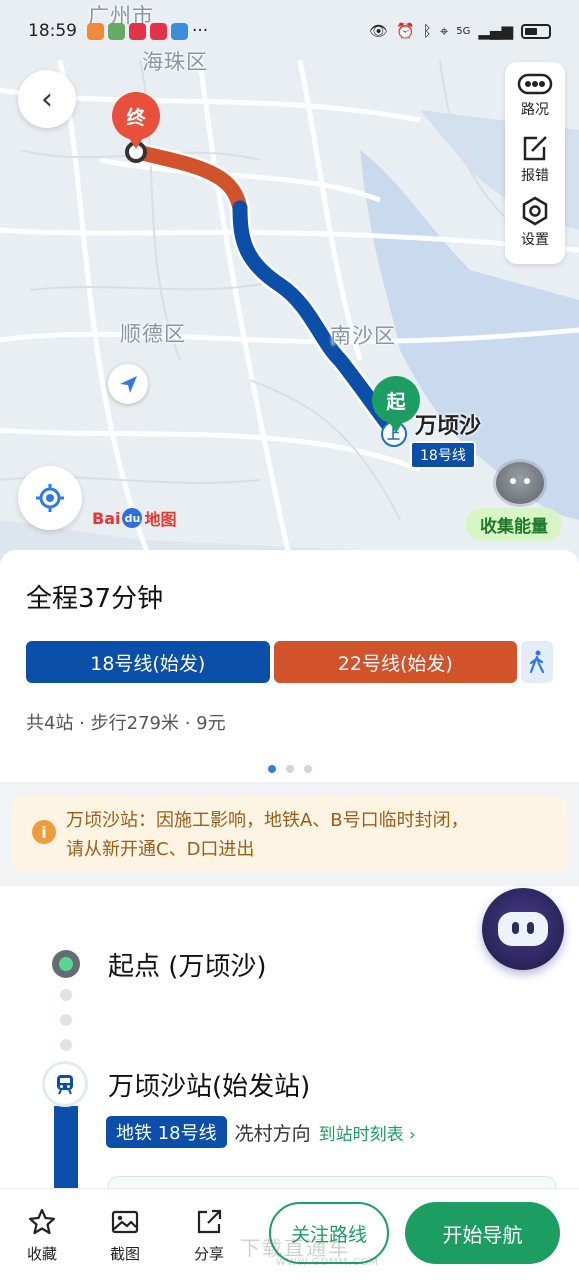  Describe the element at coordinates (66, 964) in the screenshot. I see `origin-marker` at that location.